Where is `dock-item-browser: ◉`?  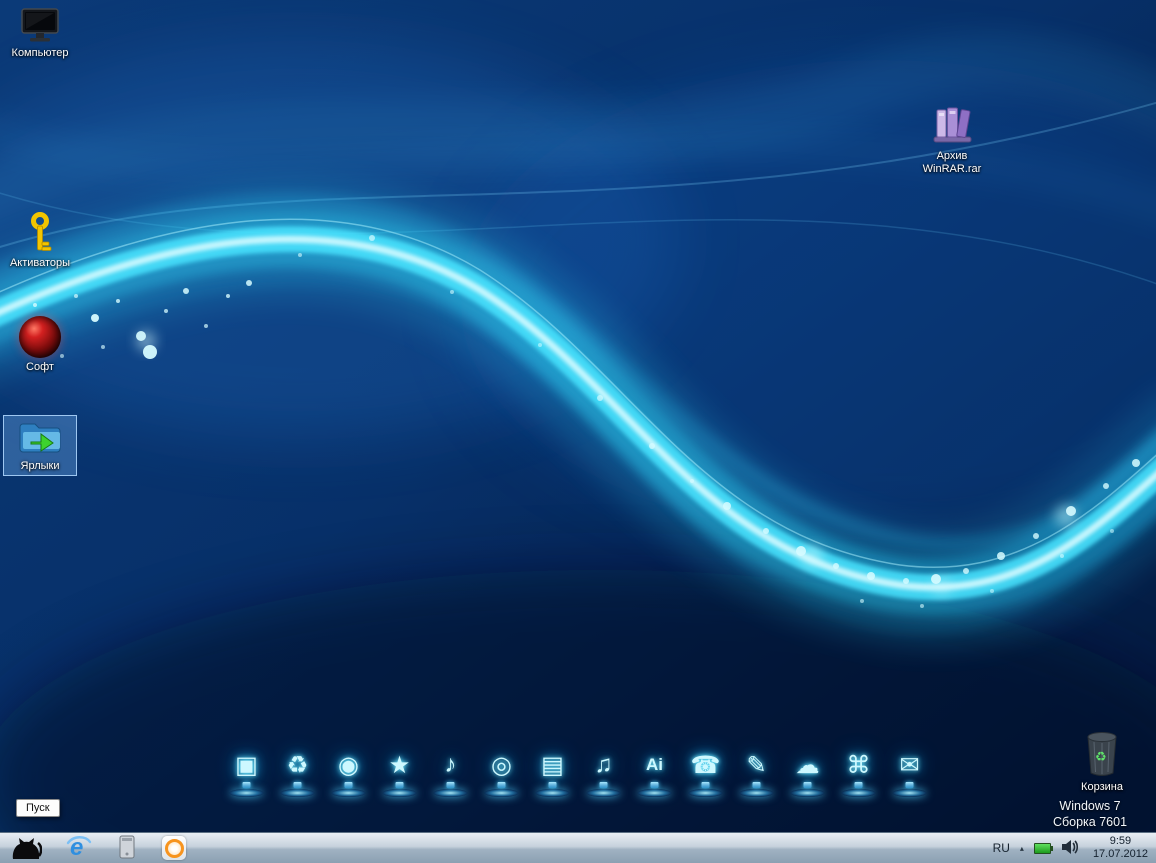 dock-item-browser: ◉ is located at coordinates (349, 772).